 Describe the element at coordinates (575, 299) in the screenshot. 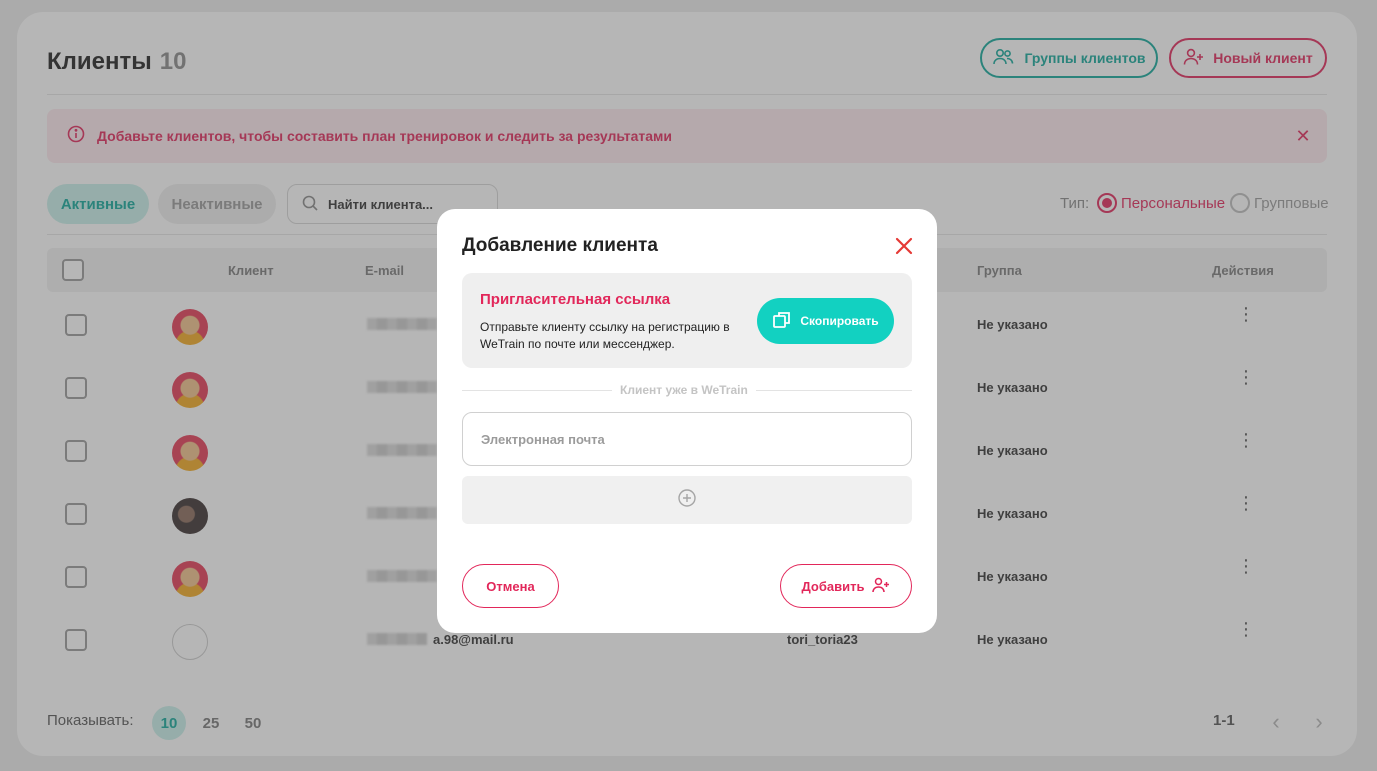

I see `invite-title: Пригласительная ссылка` at that location.